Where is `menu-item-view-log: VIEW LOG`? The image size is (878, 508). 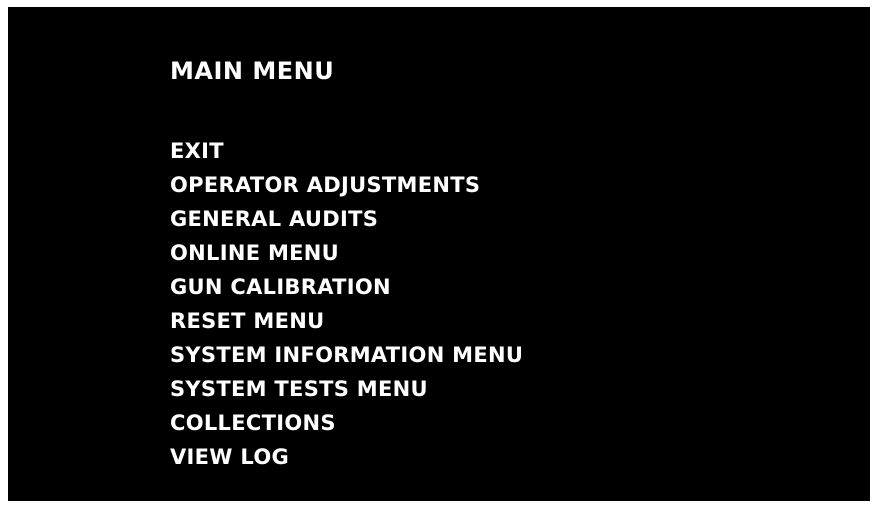 menu-item-view-log: VIEW LOG is located at coordinates (346, 460).